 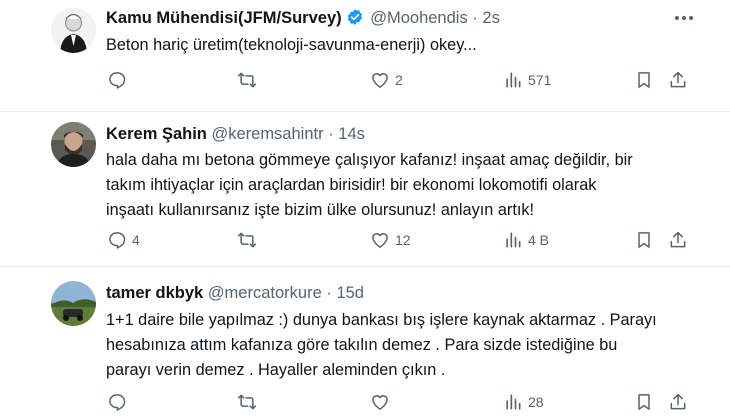 I want to click on views-button: 4 B, so click(x=526, y=240).